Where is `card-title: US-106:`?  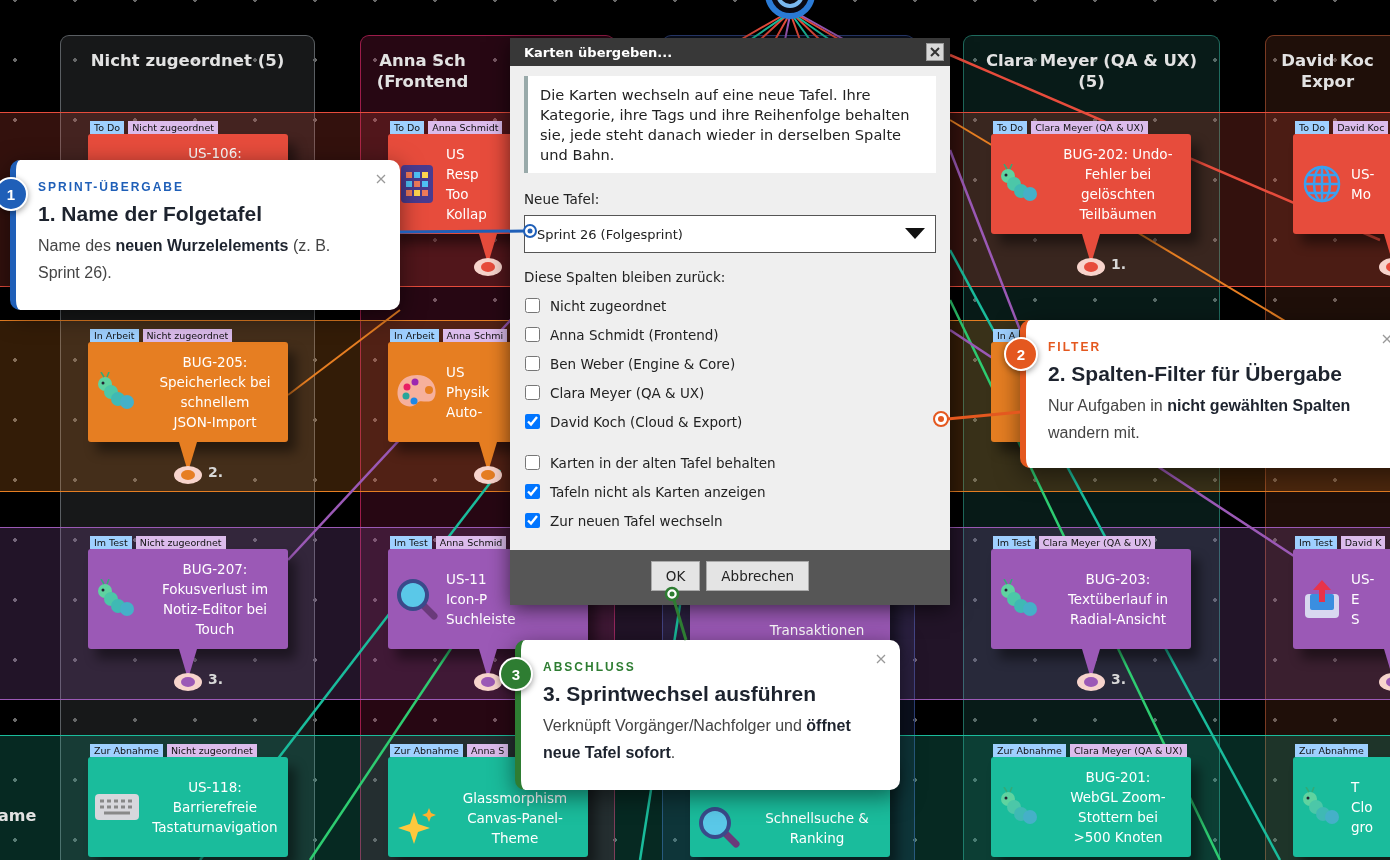
card-title: US-106: is located at coordinates (215, 153).